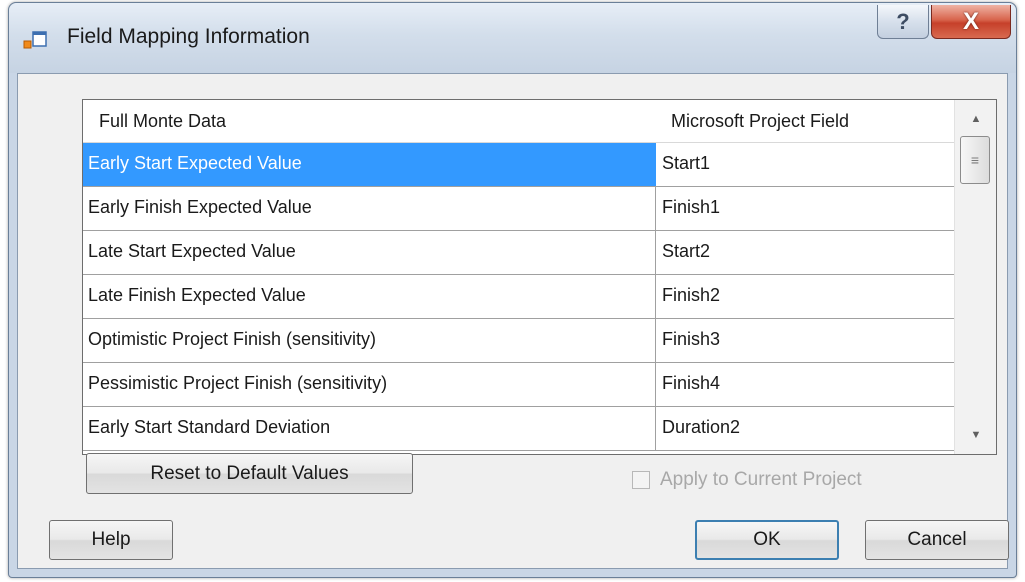 Image resolution: width=1025 pixels, height=582 pixels. What do you see at coordinates (111, 540) in the screenshot?
I see `help-button: Help` at bounding box center [111, 540].